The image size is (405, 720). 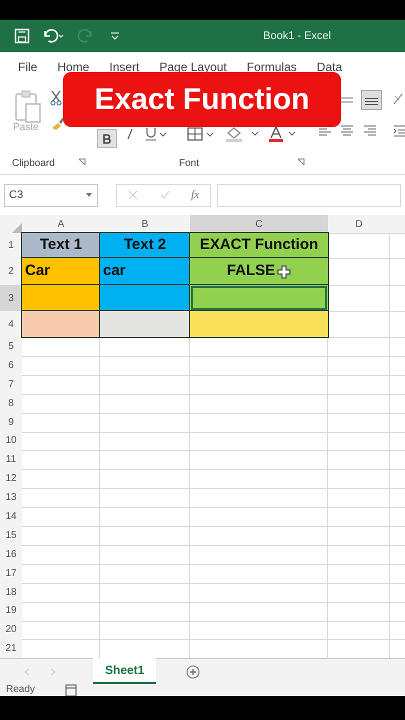 I want to click on row-header: 1, so click(x=11, y=245).